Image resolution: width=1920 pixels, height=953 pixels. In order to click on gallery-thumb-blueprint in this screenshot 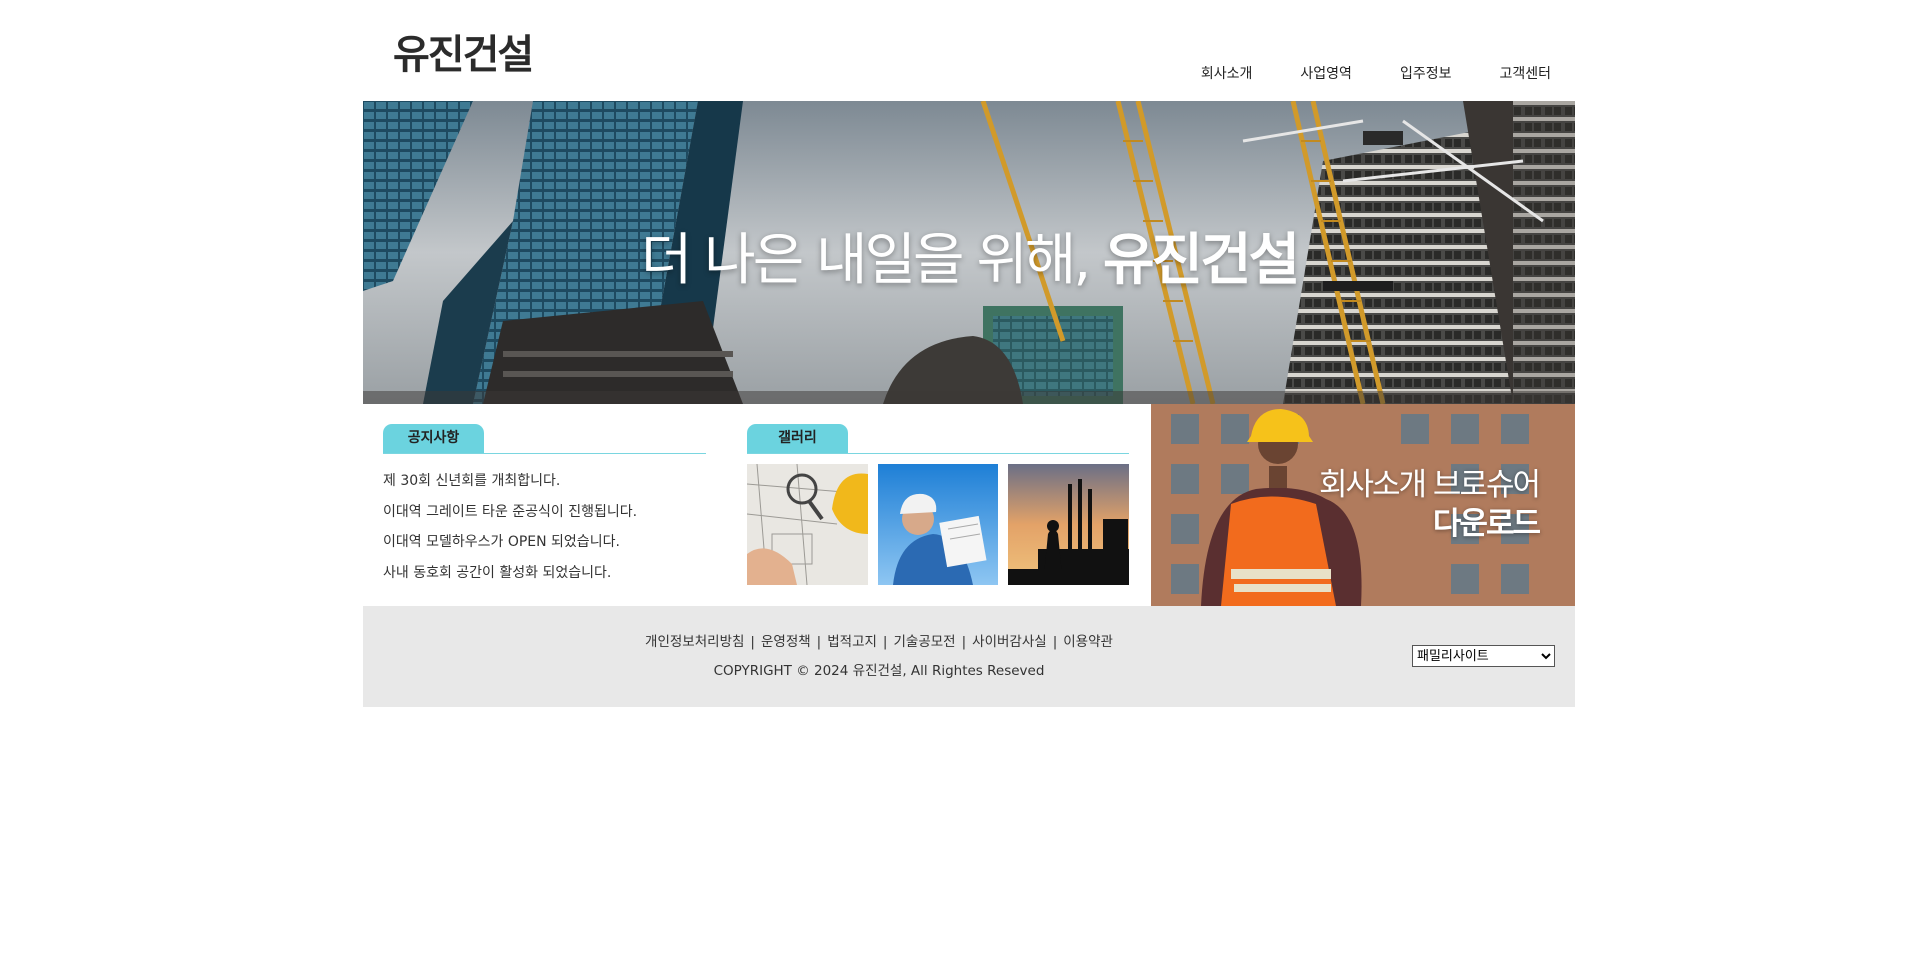, I will do `click(807, 524)`.